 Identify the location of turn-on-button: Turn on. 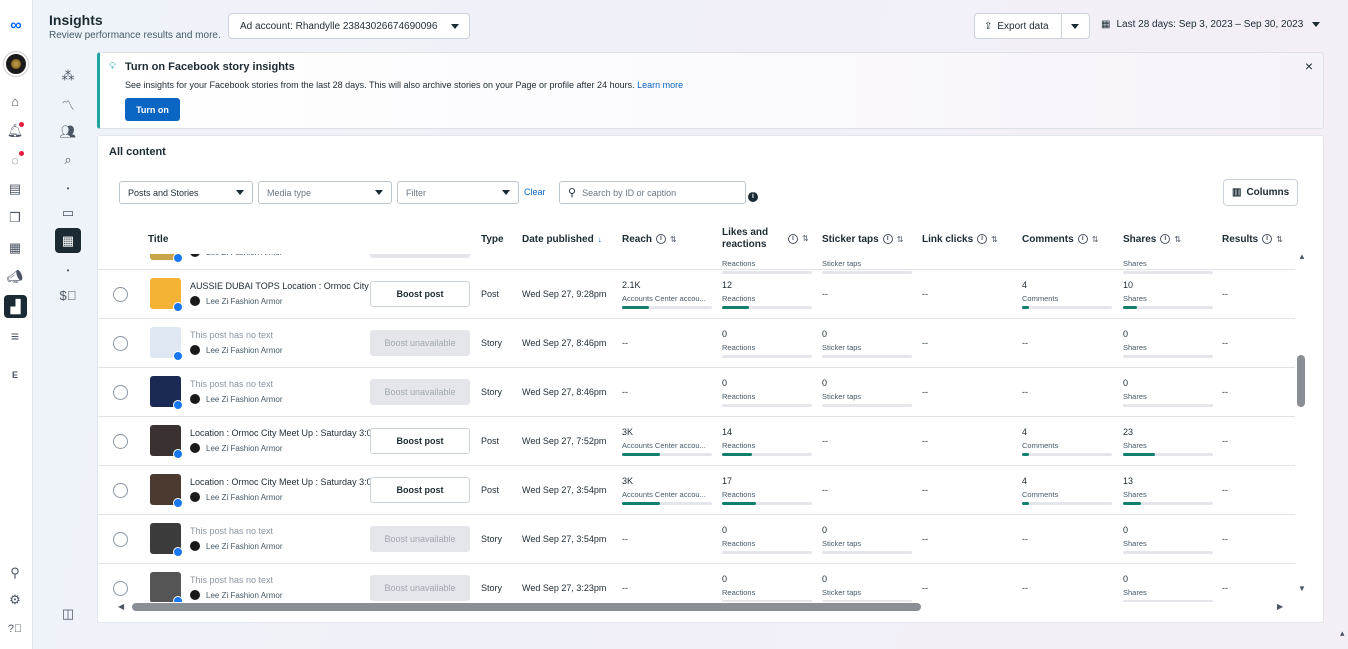
(152, 109).